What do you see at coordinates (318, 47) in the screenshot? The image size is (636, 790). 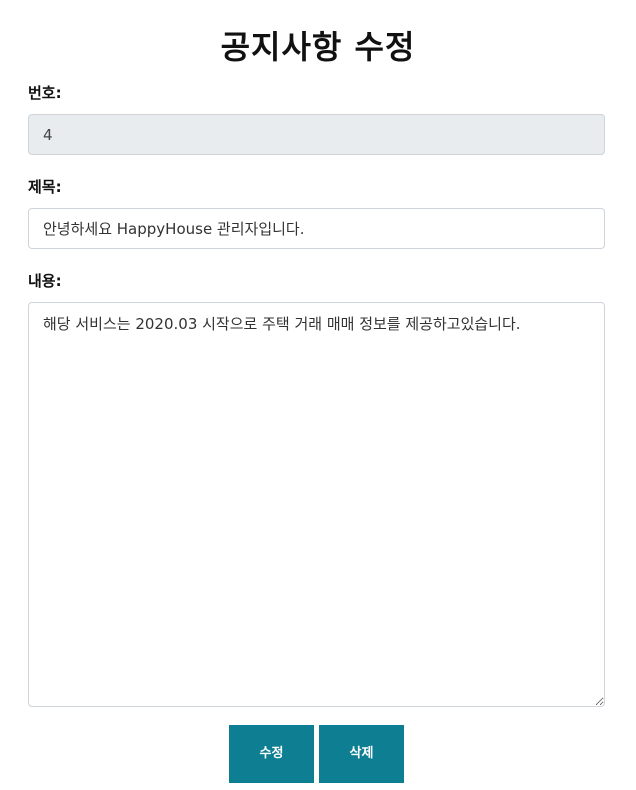 I see `page-title: 공지사항 수정` at bounding box center [318, 47].